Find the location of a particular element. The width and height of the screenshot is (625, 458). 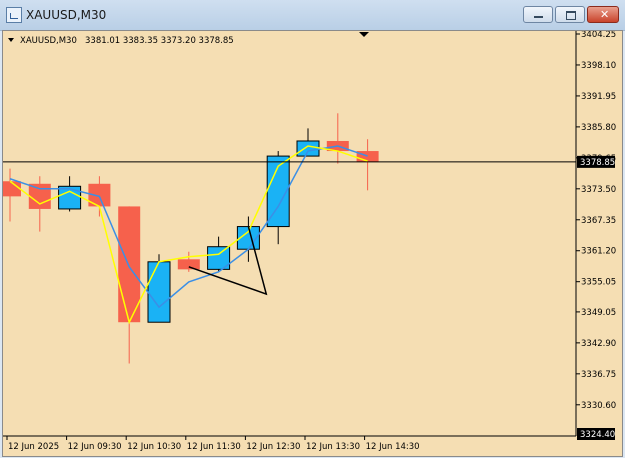

maximize-button is located at coordinates (570, 14).